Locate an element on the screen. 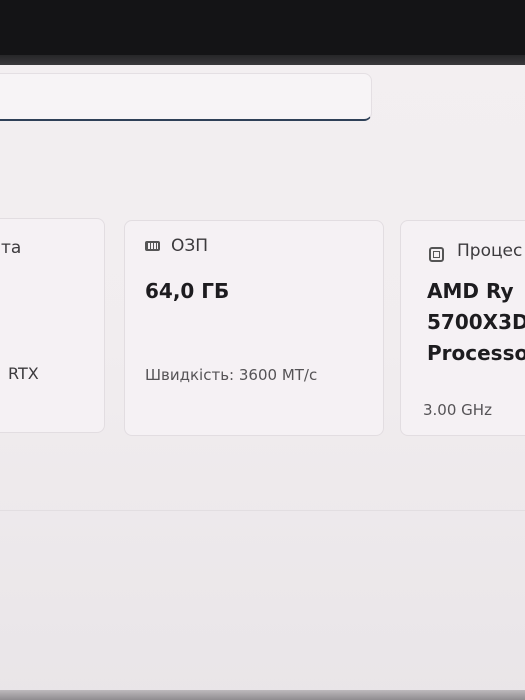  gpu-card-detail: RTX is located at coordinates (23, 373).